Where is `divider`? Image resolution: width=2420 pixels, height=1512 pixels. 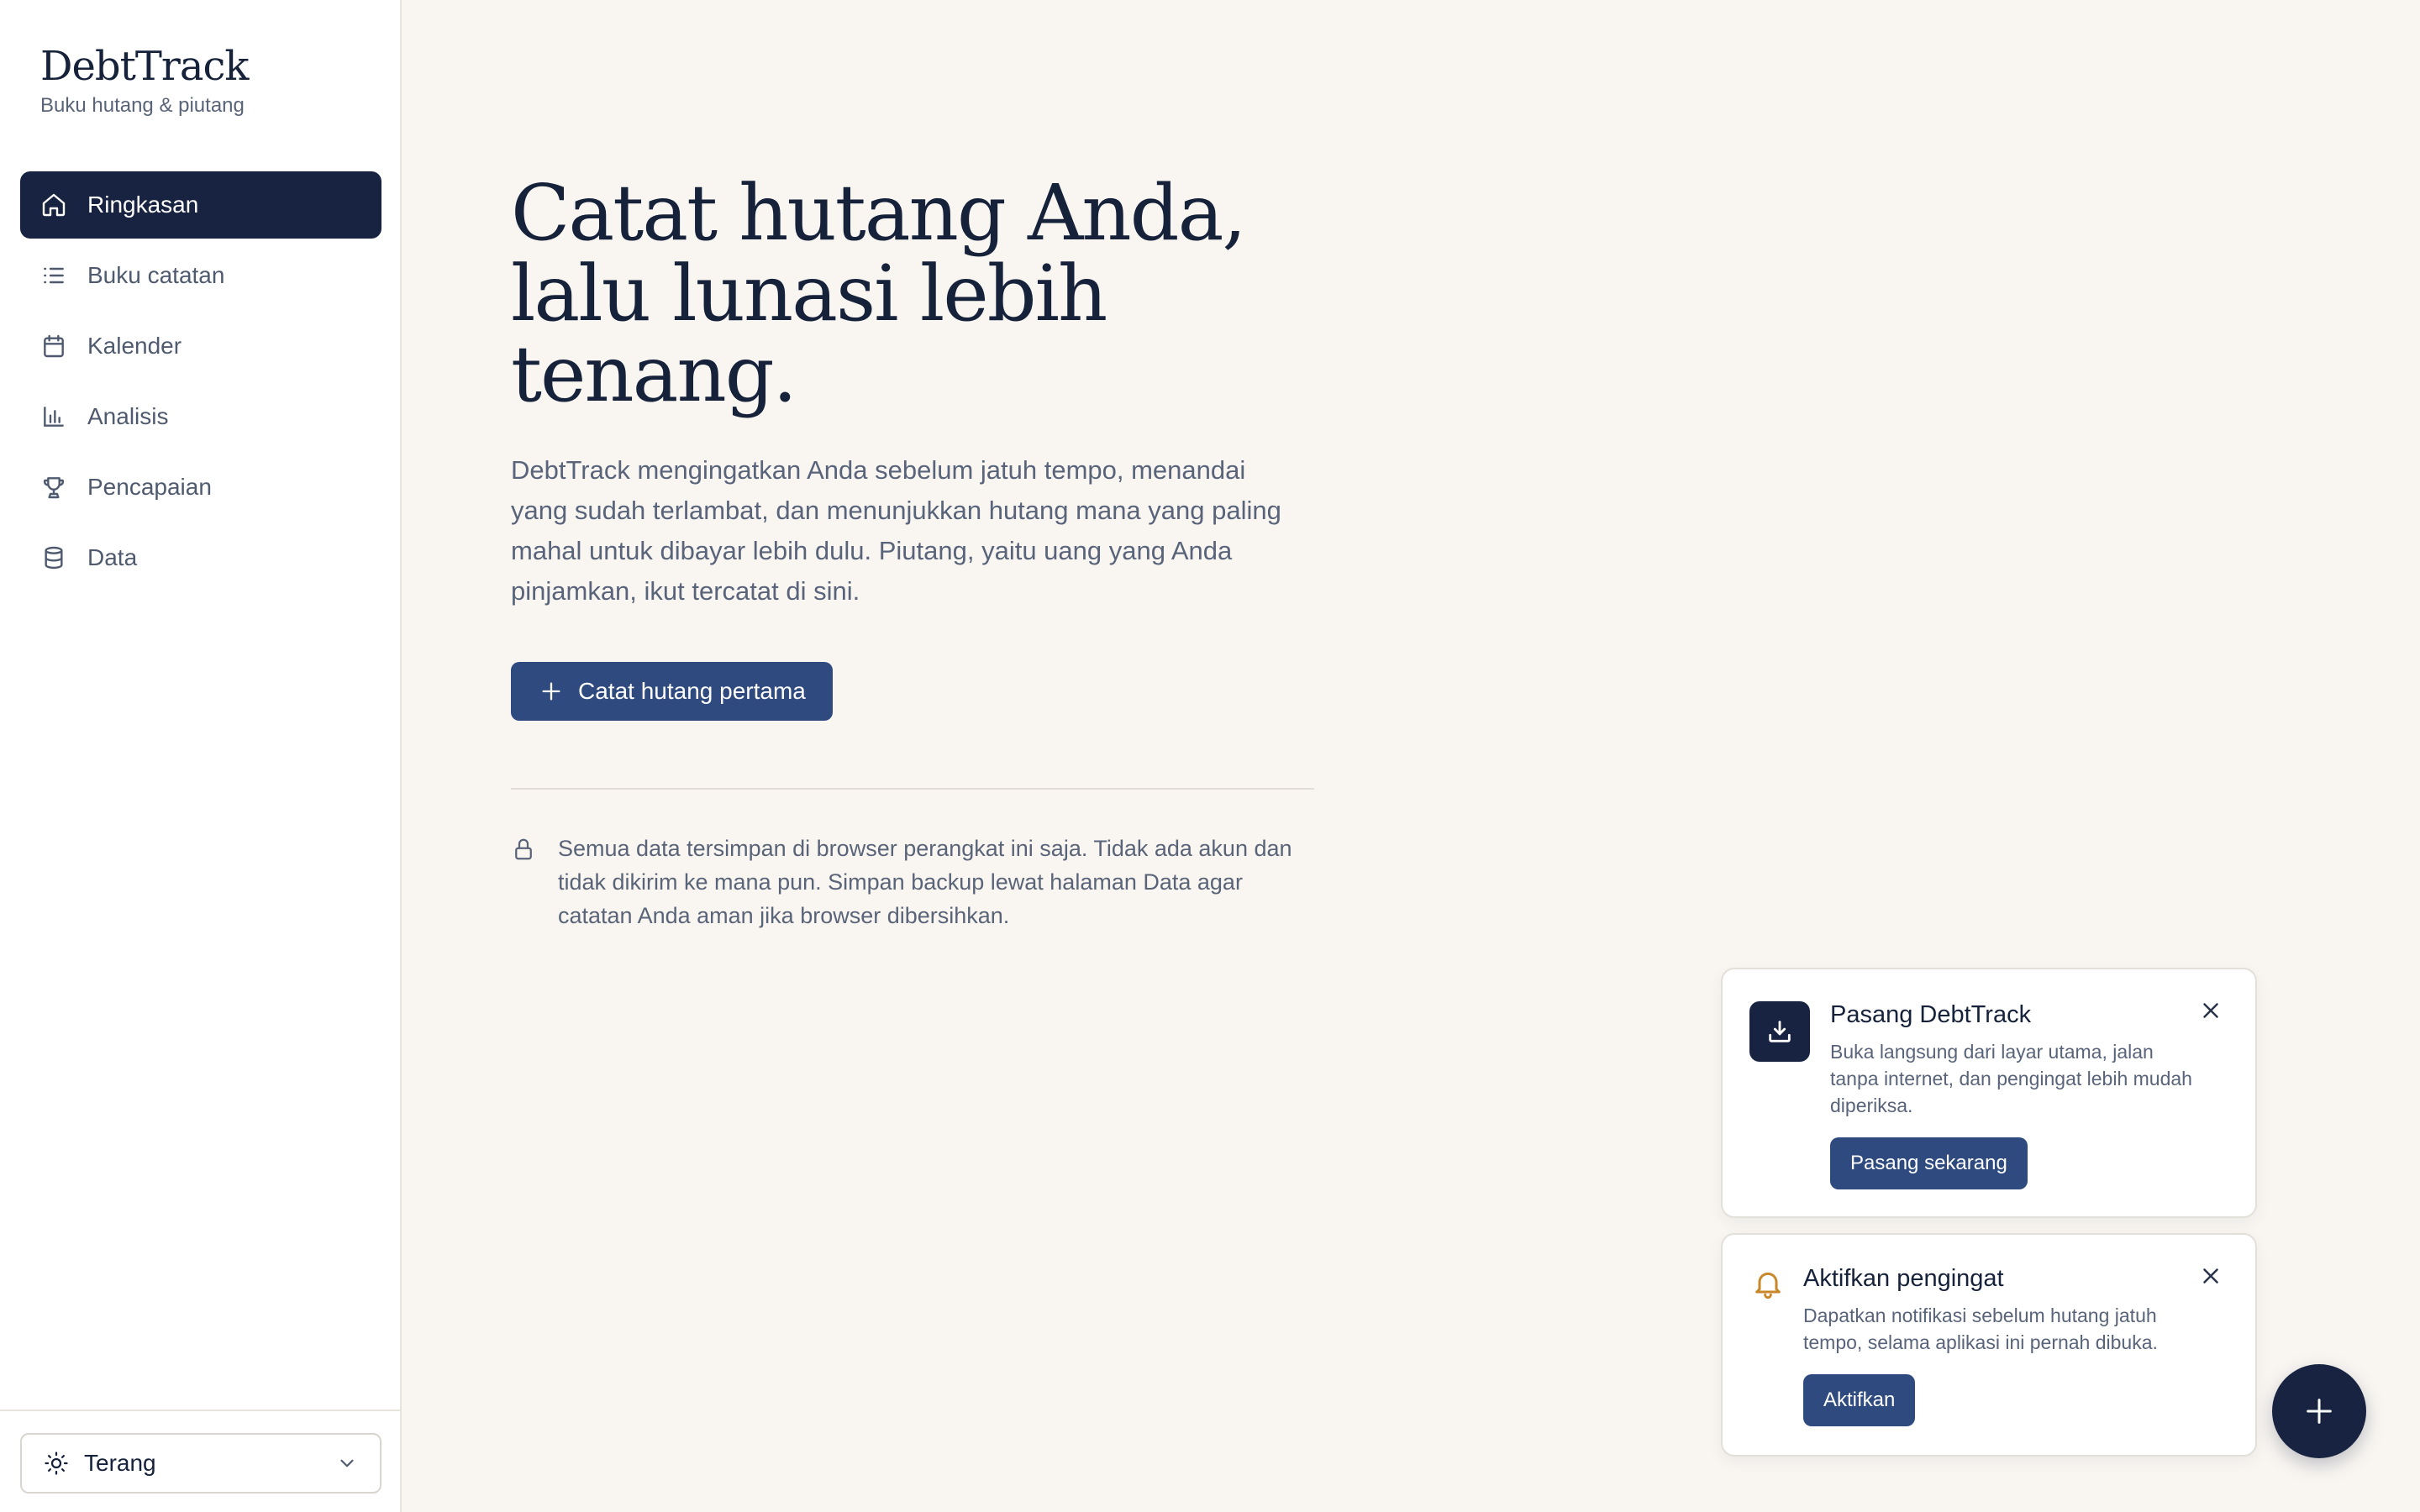
divider is located at coordinates (912, 789).